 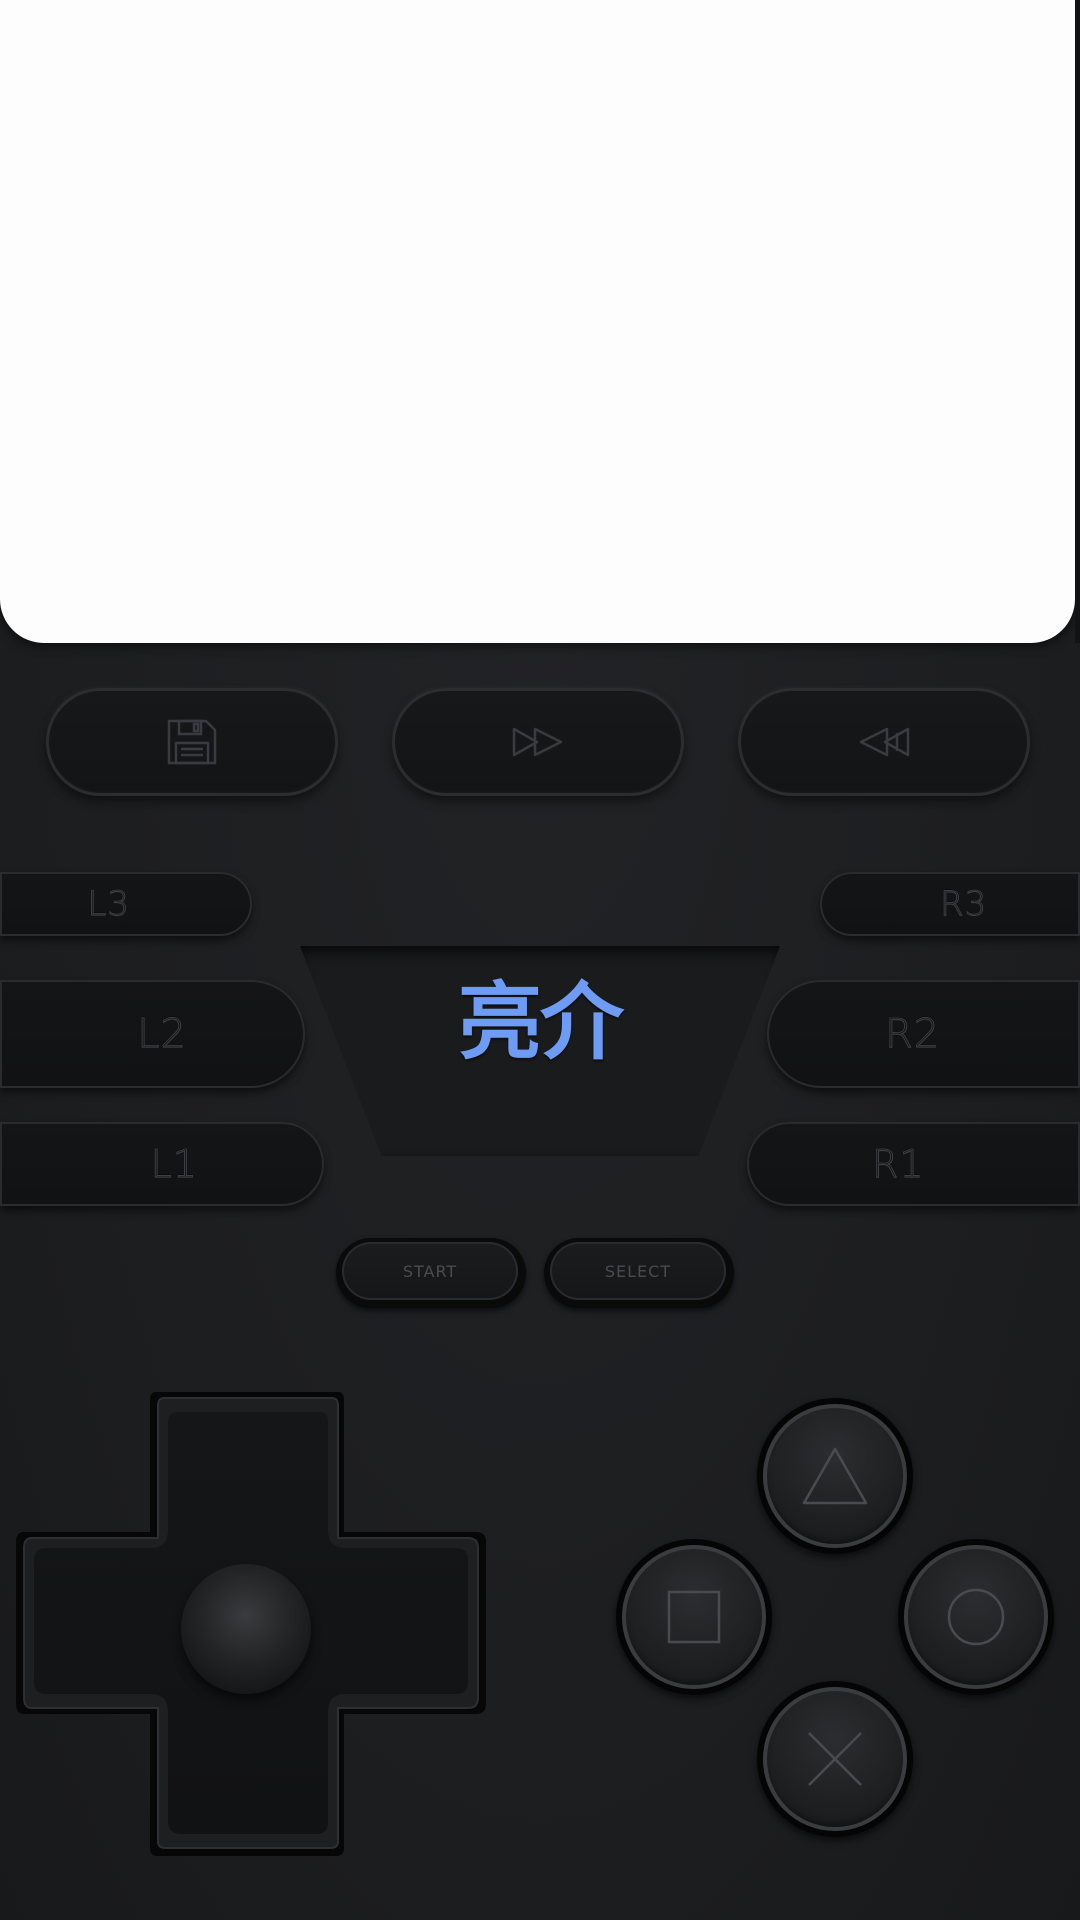 I want to click on r3-label: R3, so click(x=963, y=904).